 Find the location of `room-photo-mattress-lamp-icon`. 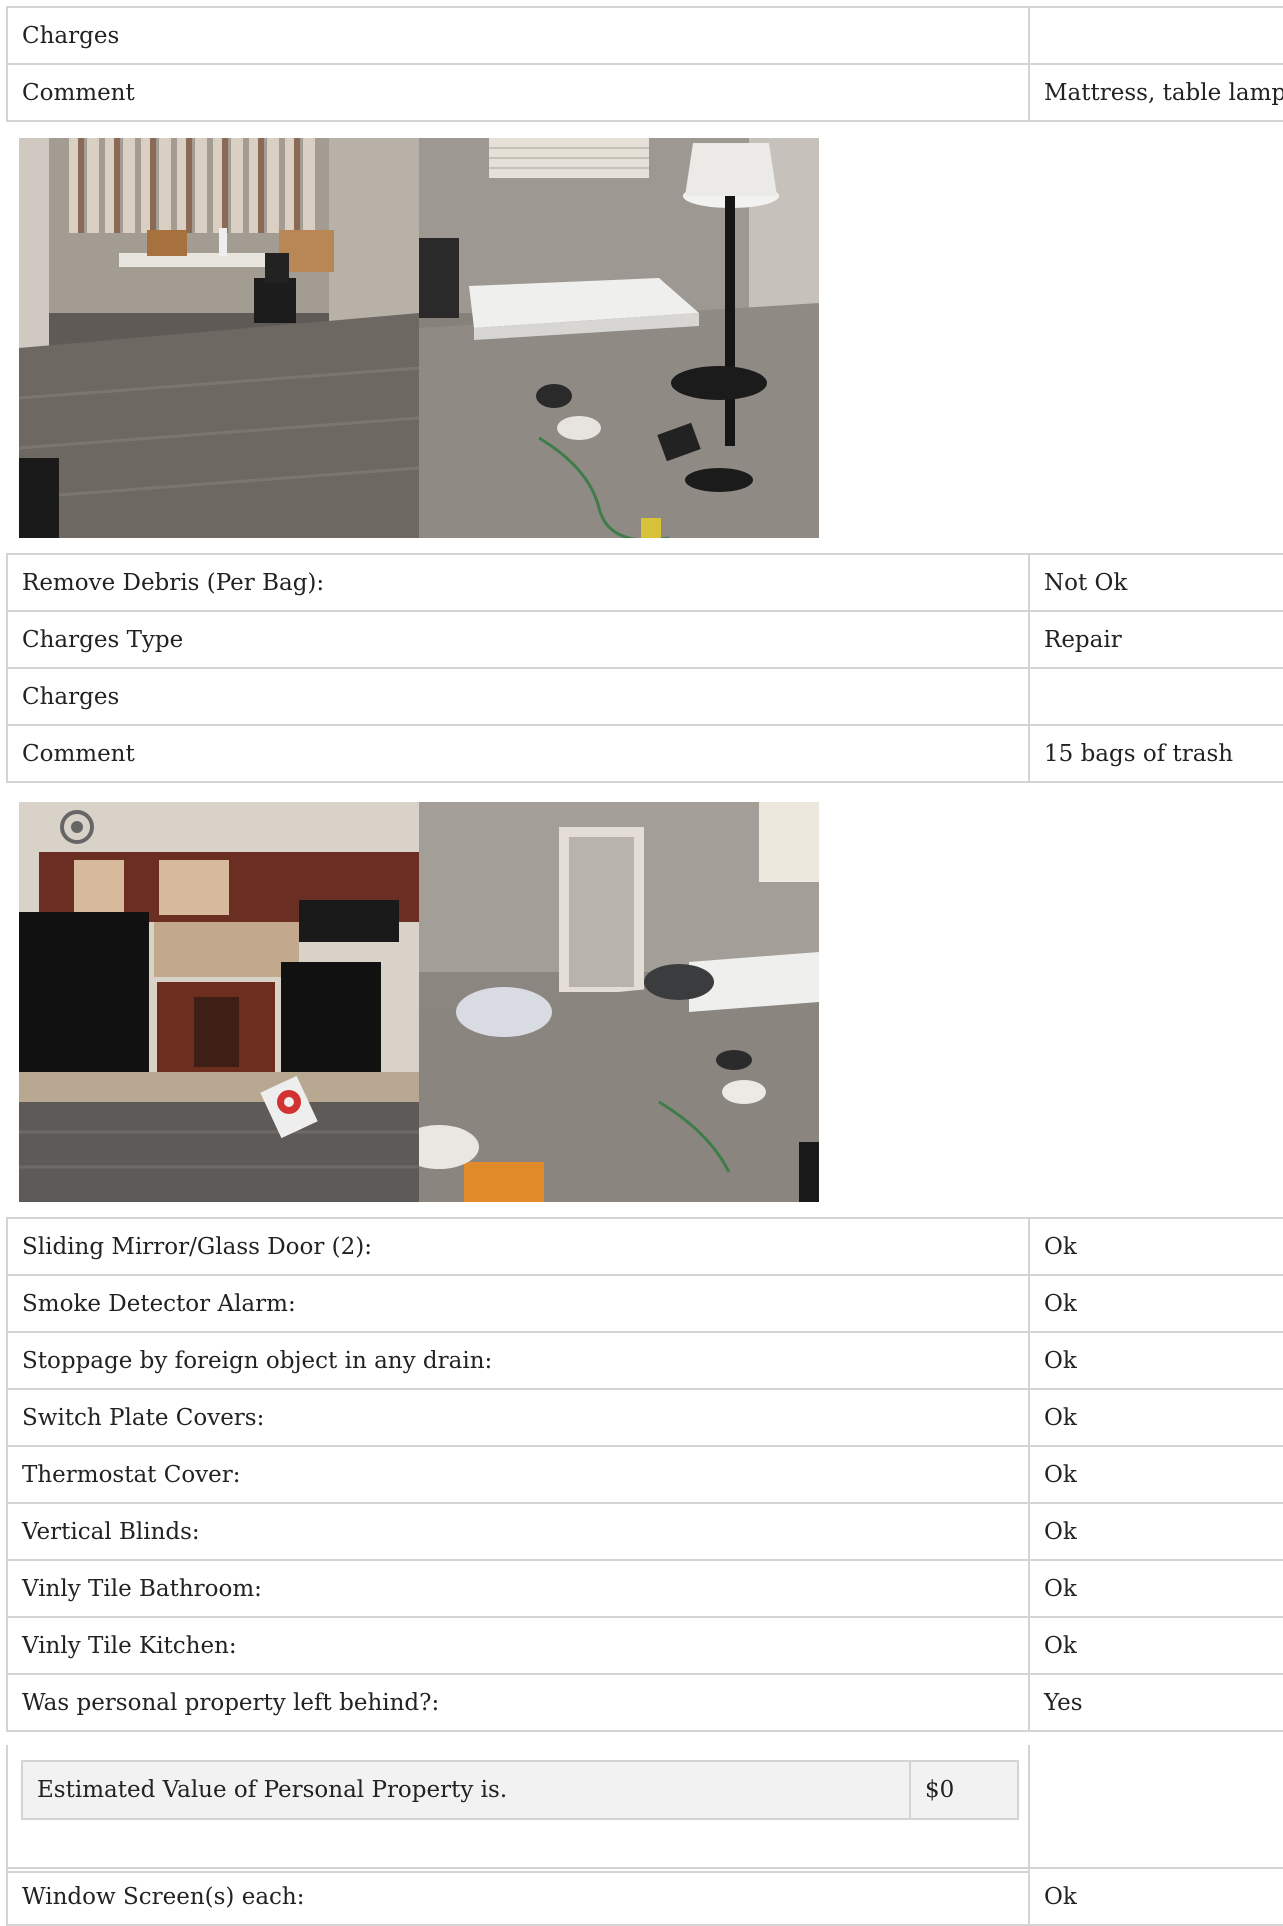

room-photo-mattress-lamp-icon is located at coordinates (619, 338).